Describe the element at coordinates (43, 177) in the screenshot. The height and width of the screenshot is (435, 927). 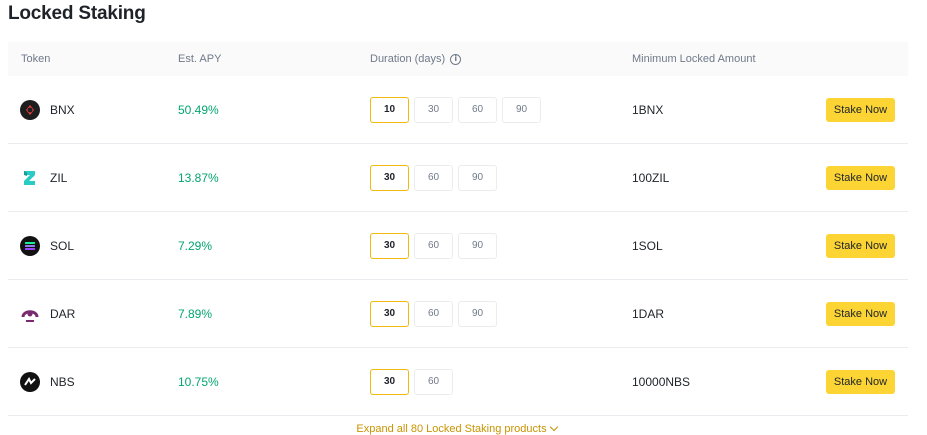
I see `token-cell: ZIL` at that location.